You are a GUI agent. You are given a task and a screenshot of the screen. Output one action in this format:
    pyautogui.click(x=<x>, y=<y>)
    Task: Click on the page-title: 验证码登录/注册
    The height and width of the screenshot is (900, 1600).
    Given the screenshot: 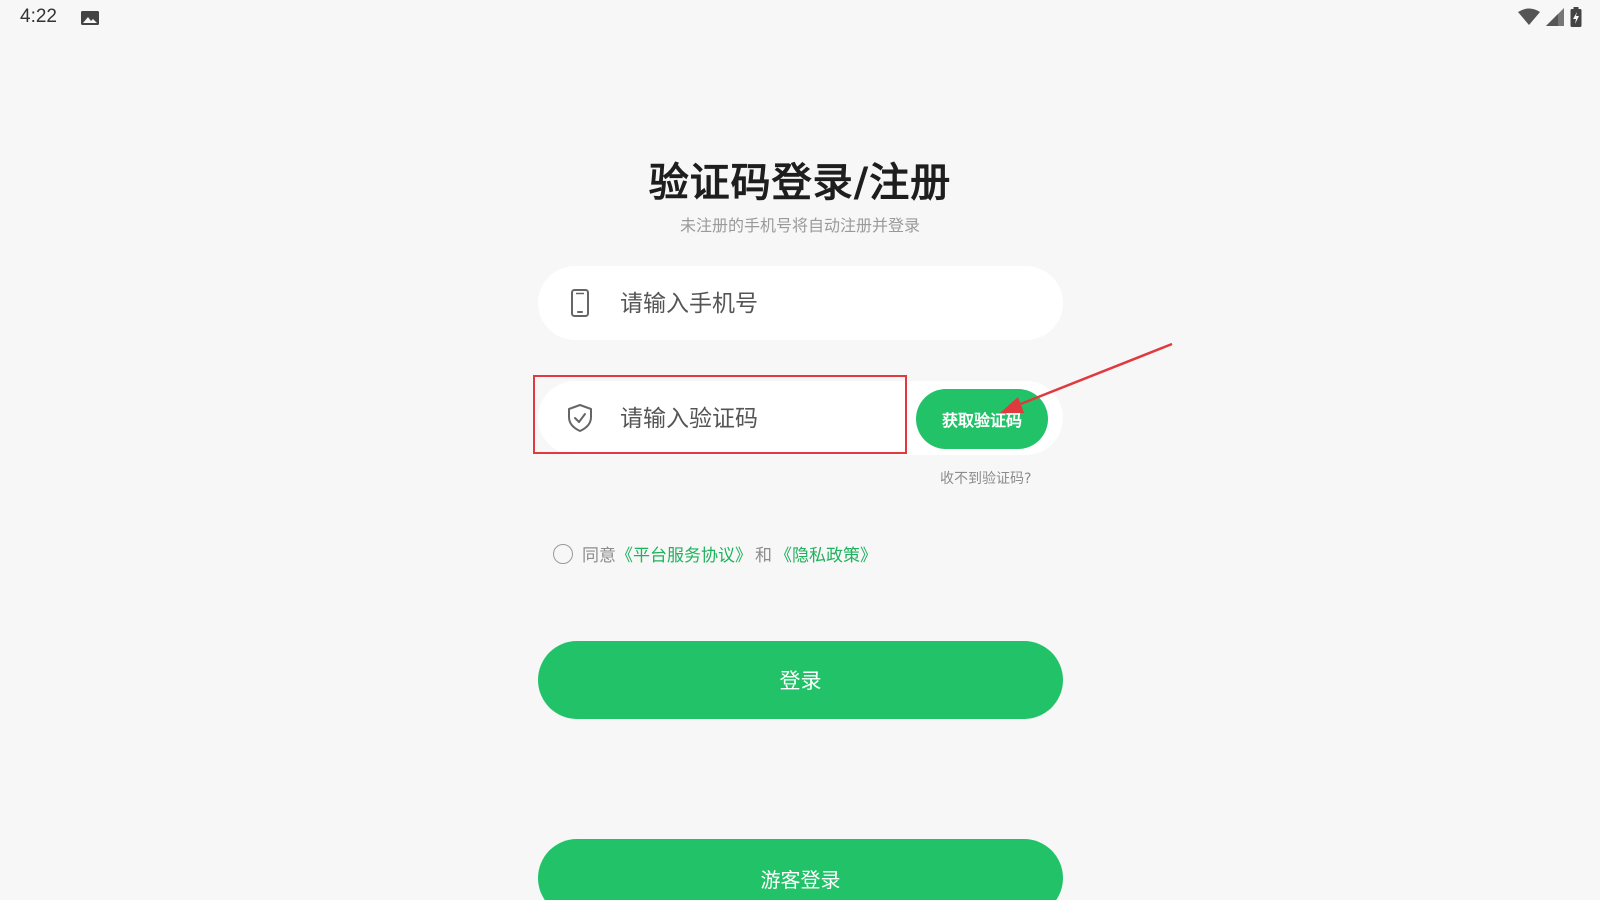 What is the action you would take?
    pyautogui.click(x=800, y=183)
    